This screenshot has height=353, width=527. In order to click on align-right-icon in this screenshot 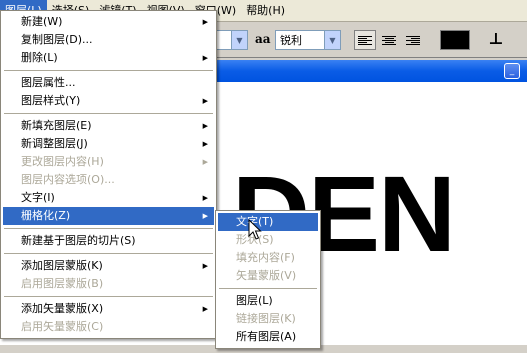, I will do `click(413, 40)`.